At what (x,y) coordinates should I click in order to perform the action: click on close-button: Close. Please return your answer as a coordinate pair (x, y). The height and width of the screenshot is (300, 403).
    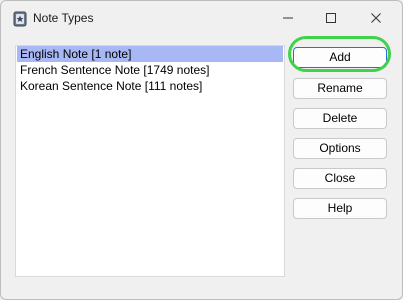
    Looking at the image, I should click on (340, 178).